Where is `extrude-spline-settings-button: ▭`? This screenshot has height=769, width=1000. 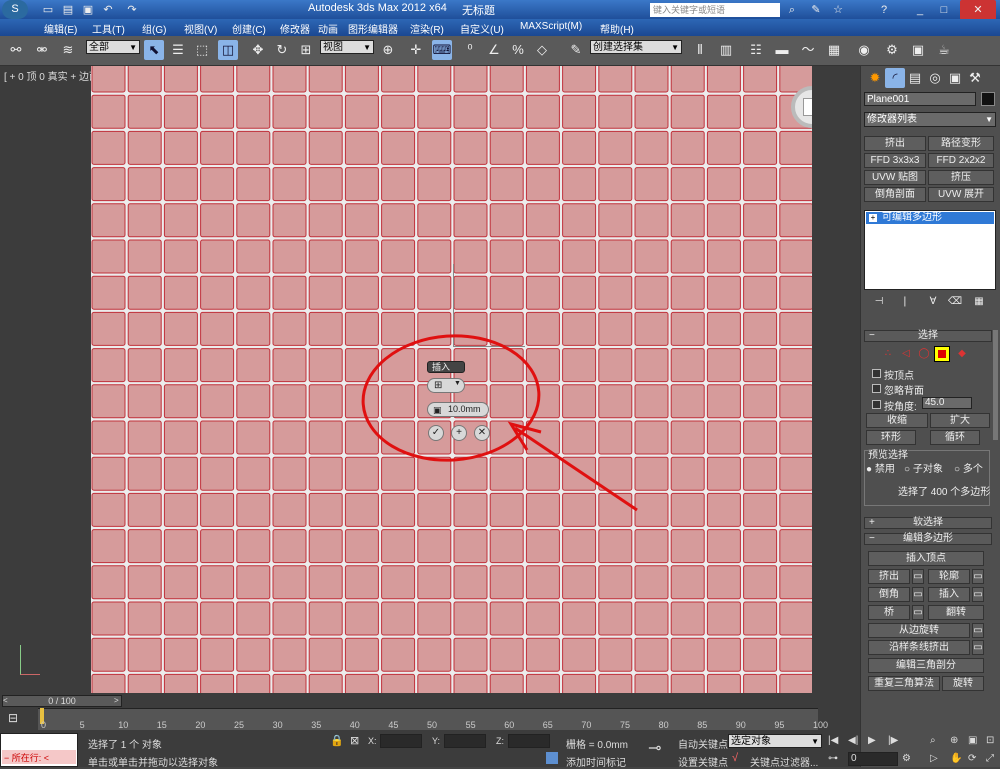
extrude-spline-settings-button: ▭ is located at coordinates (978, 647).